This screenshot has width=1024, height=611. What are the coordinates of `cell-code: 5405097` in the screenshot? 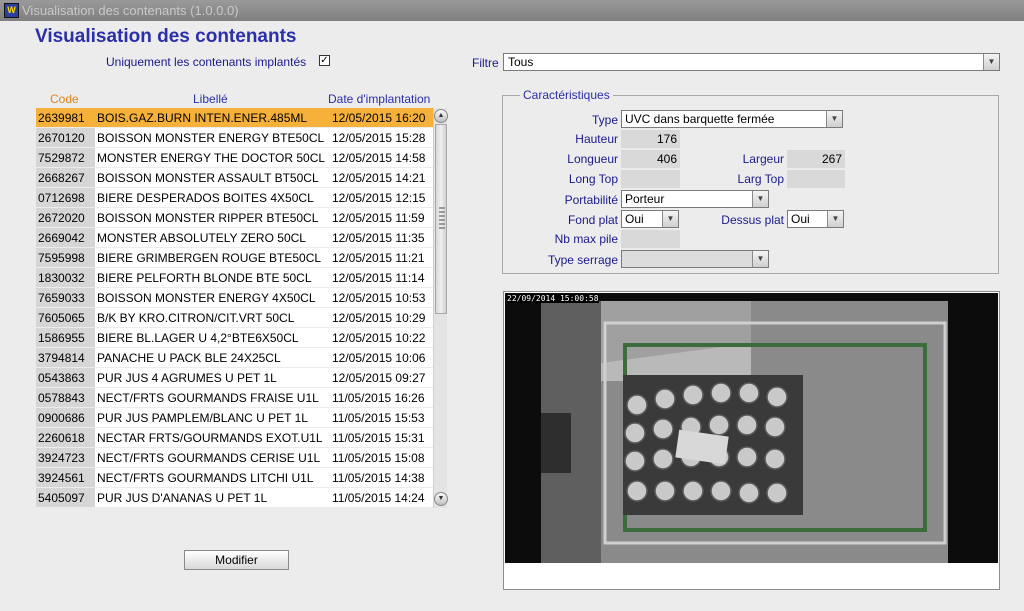 It's located at (65, 498).